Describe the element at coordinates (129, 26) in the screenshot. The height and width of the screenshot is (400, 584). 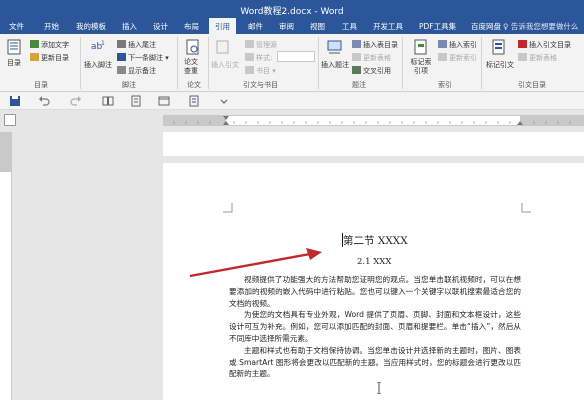
I see `tab-insert: 插入` at that location.